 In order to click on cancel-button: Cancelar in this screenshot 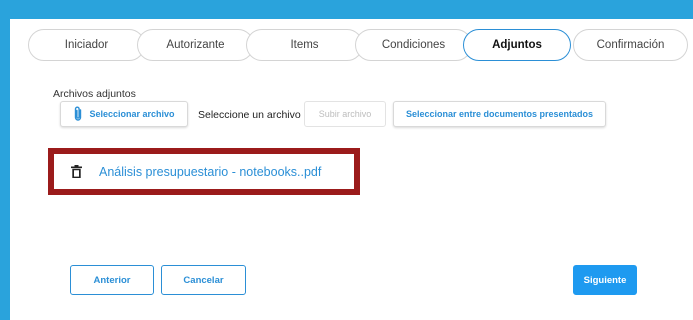, I will do `click(203, 280)`.